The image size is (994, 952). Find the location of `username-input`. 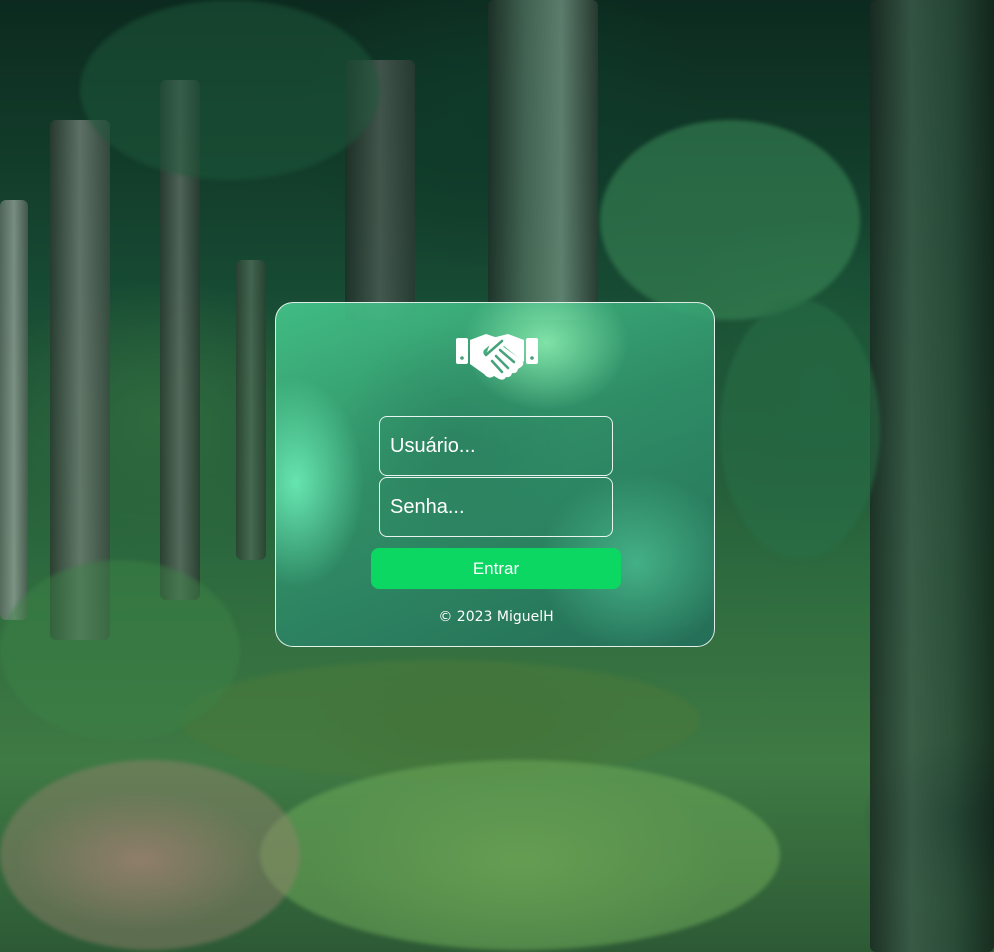

username-input is located at coordinates (496, 446).